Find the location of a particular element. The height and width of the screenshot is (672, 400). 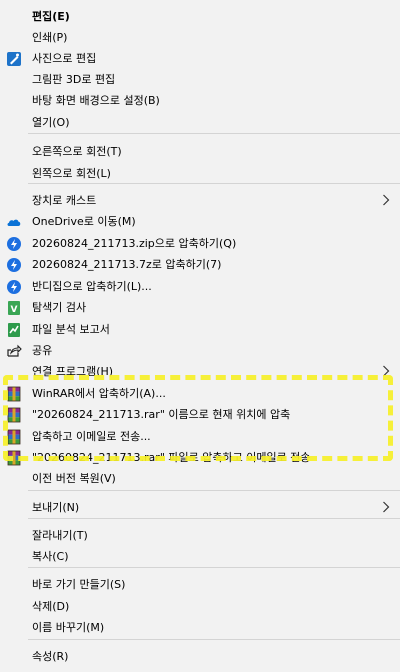

menu-item: 속성(R) is located at coordinates (200, 656).